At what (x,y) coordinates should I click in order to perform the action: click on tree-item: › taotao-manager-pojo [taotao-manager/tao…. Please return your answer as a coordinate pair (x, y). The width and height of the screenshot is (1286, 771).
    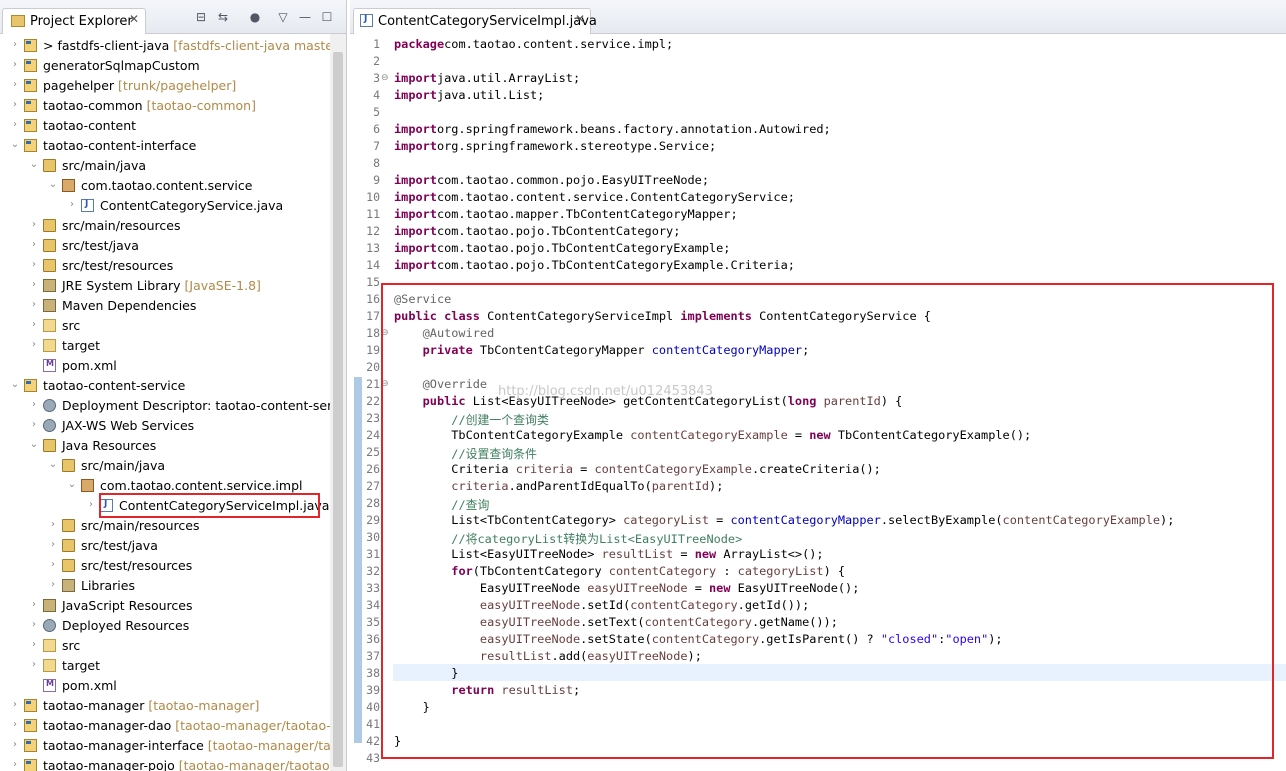
    Looking at the image, I should click on (167, 763).